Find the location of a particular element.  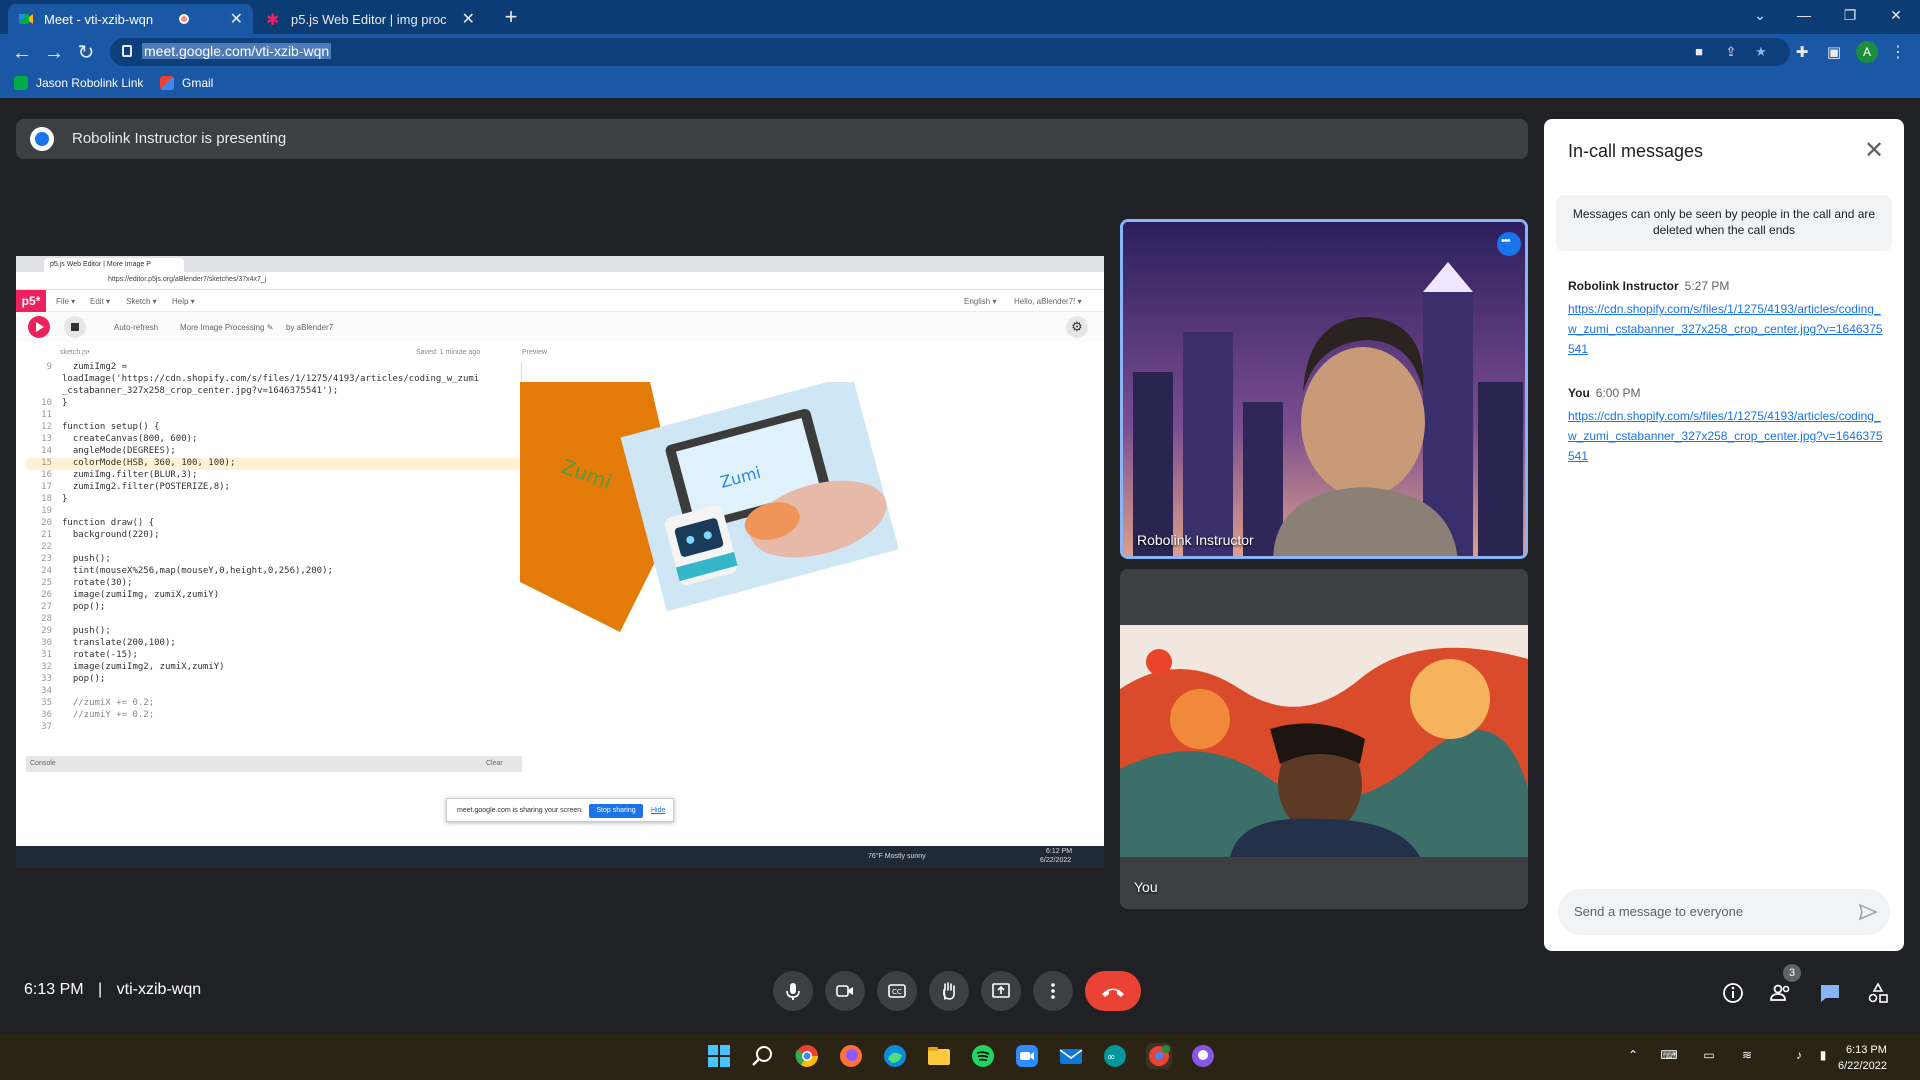

bookmark-gmail: Gmail is located at coordinates (186, 83).